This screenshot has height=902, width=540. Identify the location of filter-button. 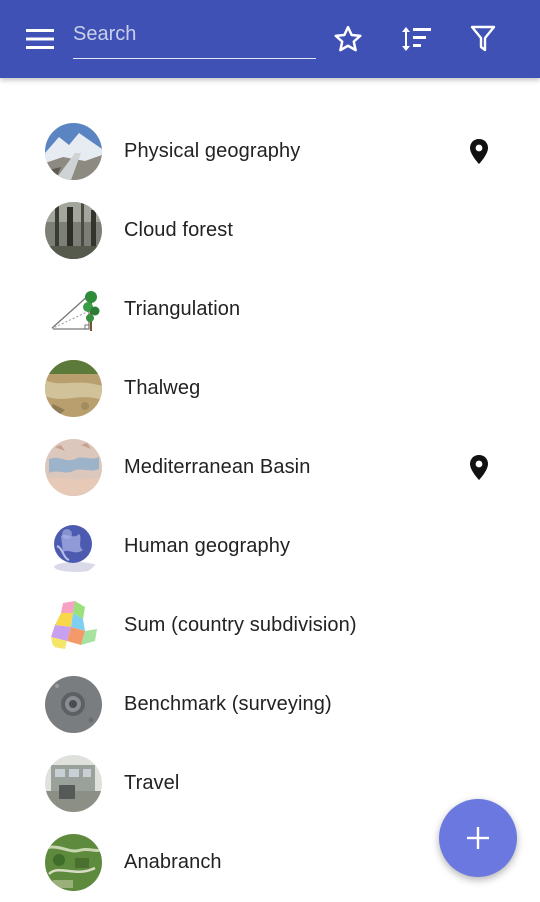
(483, 39).